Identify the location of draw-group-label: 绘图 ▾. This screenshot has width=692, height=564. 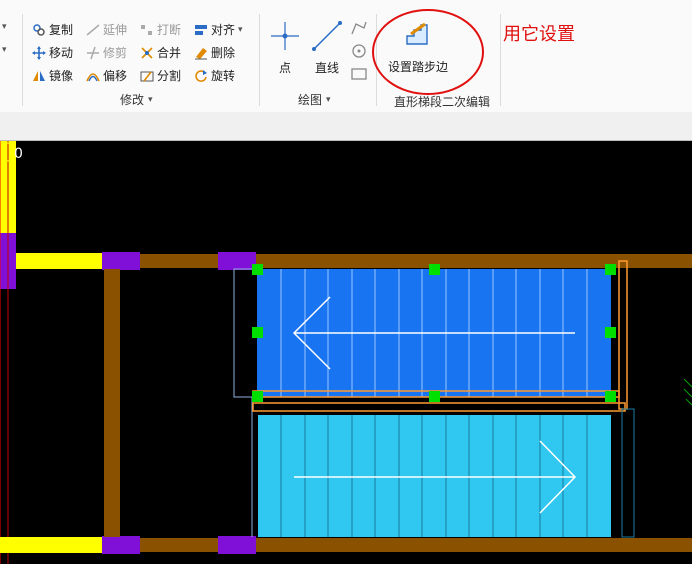
(314, 99).